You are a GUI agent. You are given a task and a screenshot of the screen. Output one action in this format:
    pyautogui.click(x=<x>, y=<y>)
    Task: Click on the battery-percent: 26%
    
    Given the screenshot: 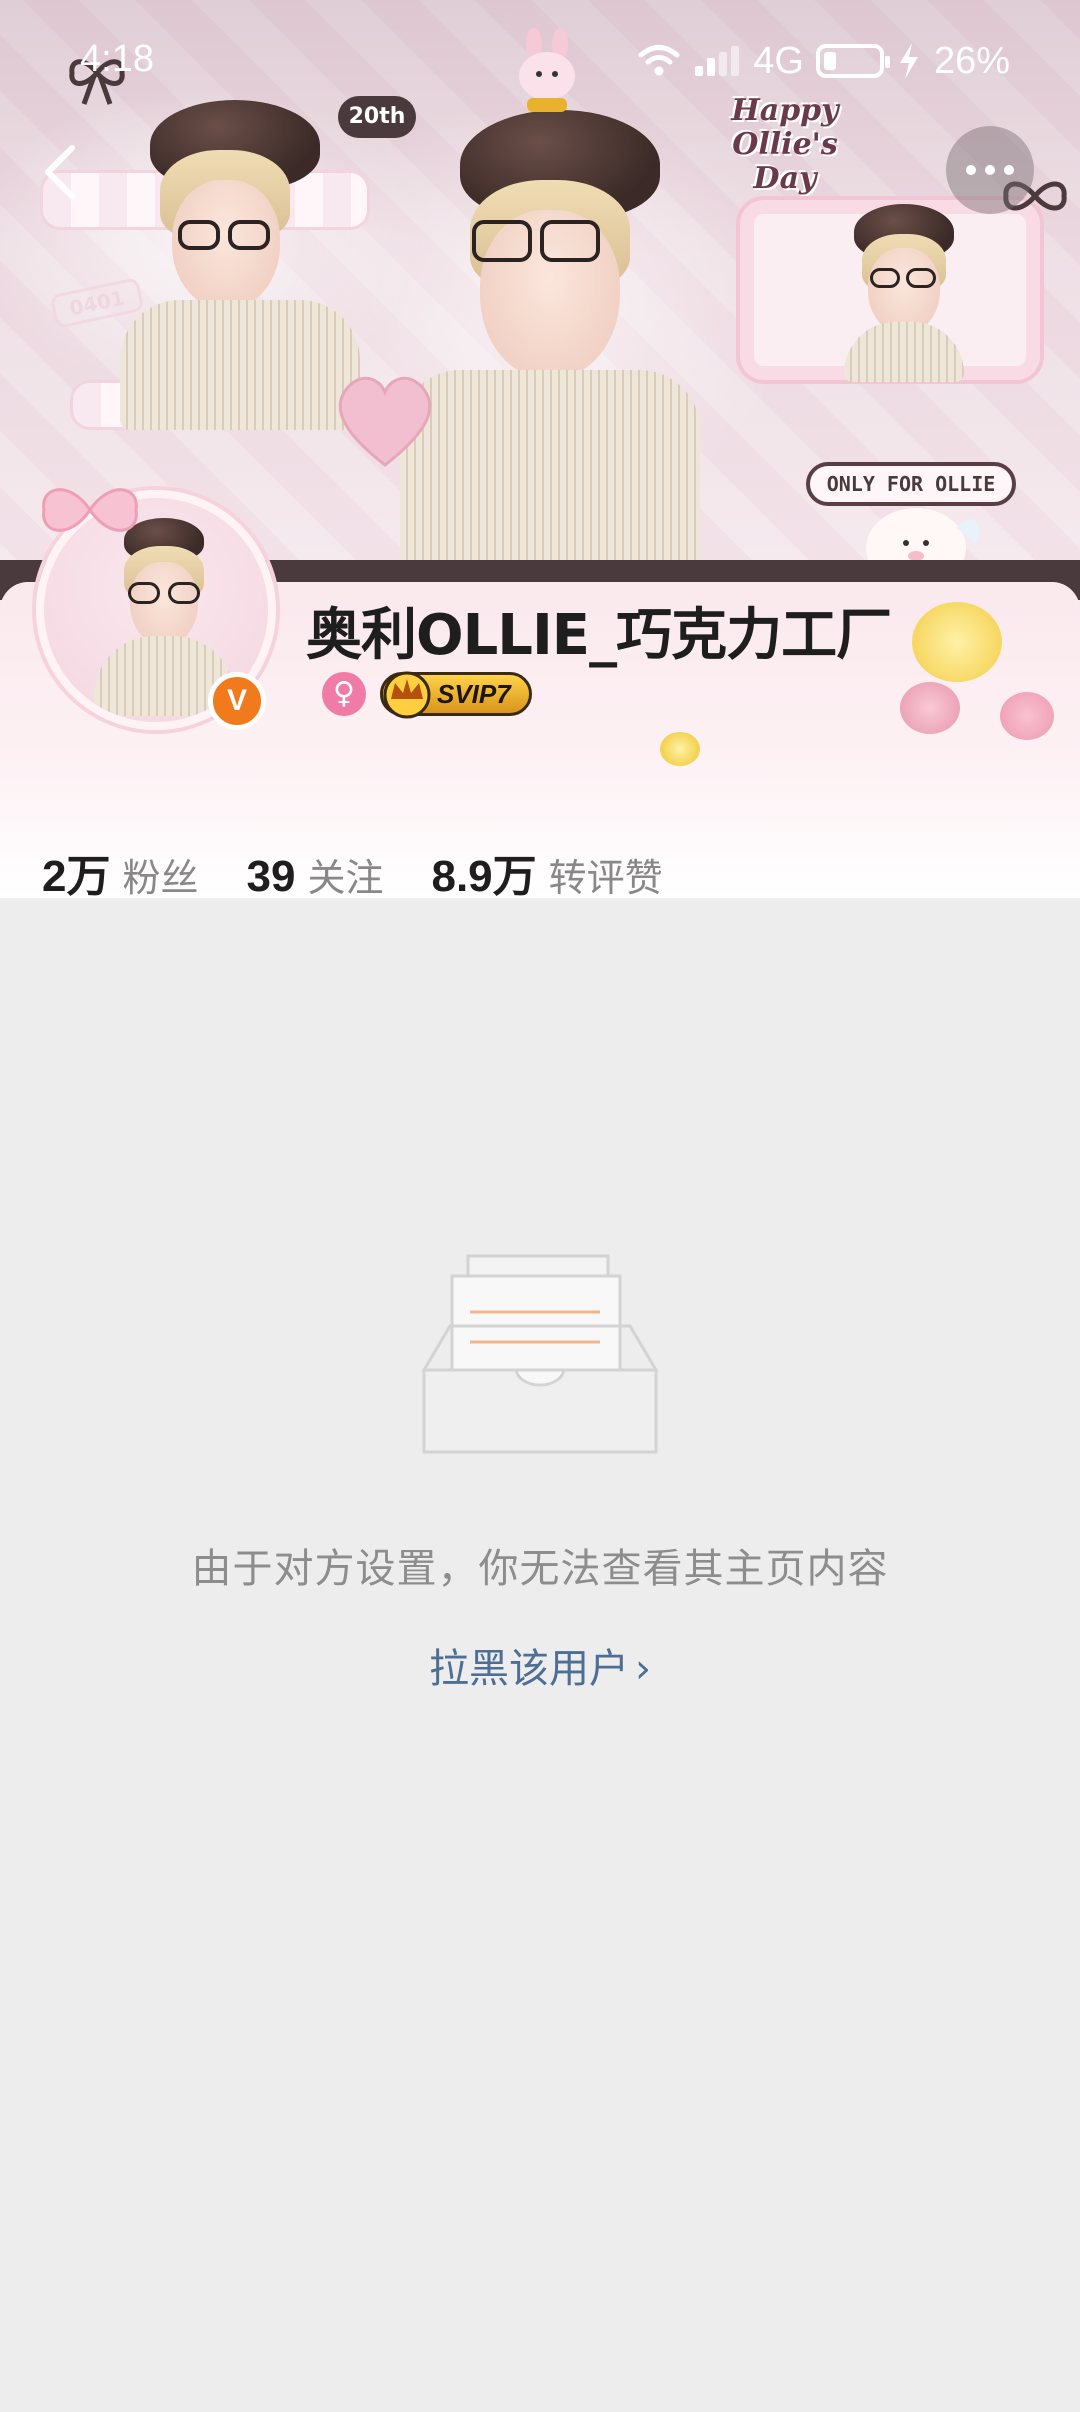 What is the action you would take?
    pyautogui.click(x=971, y=60)
    